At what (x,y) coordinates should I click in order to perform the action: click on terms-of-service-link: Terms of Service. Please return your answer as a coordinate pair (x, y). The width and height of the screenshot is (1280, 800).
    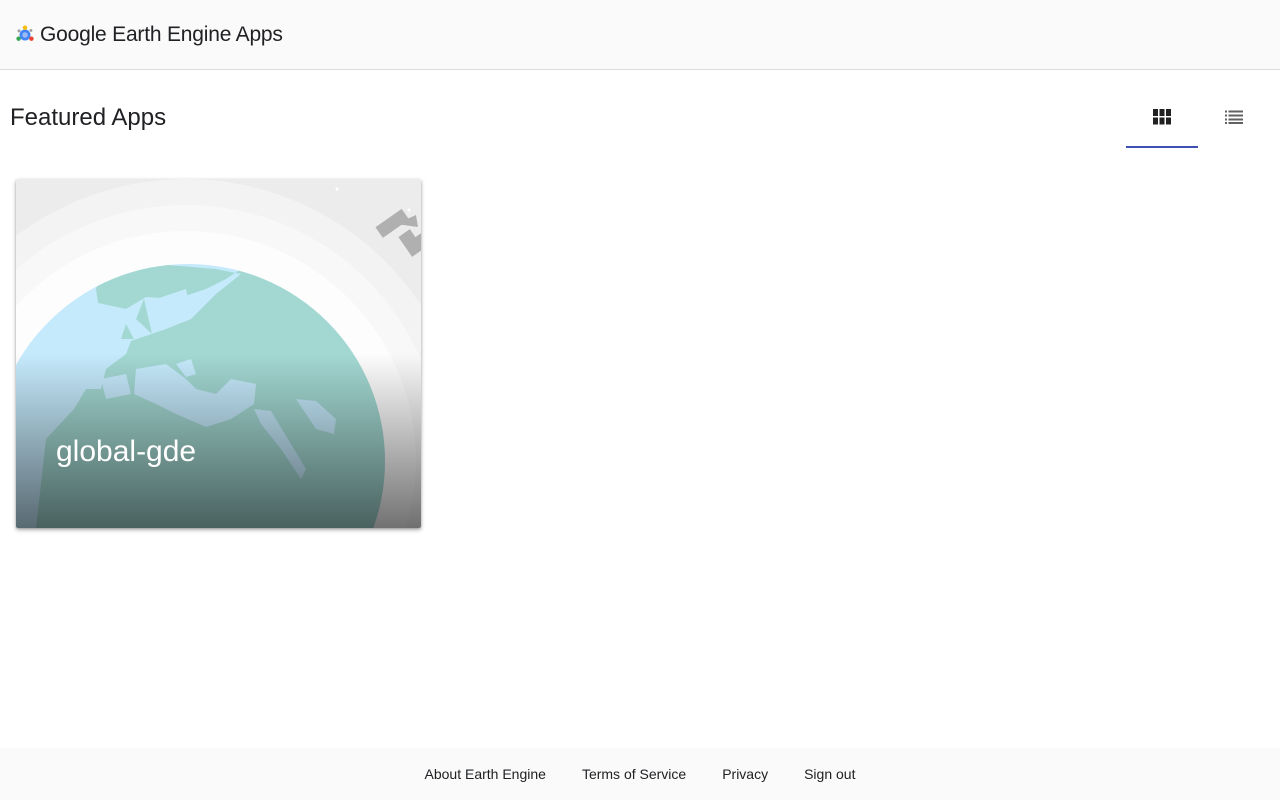
    Looking at the image, I should click on (634, 774).